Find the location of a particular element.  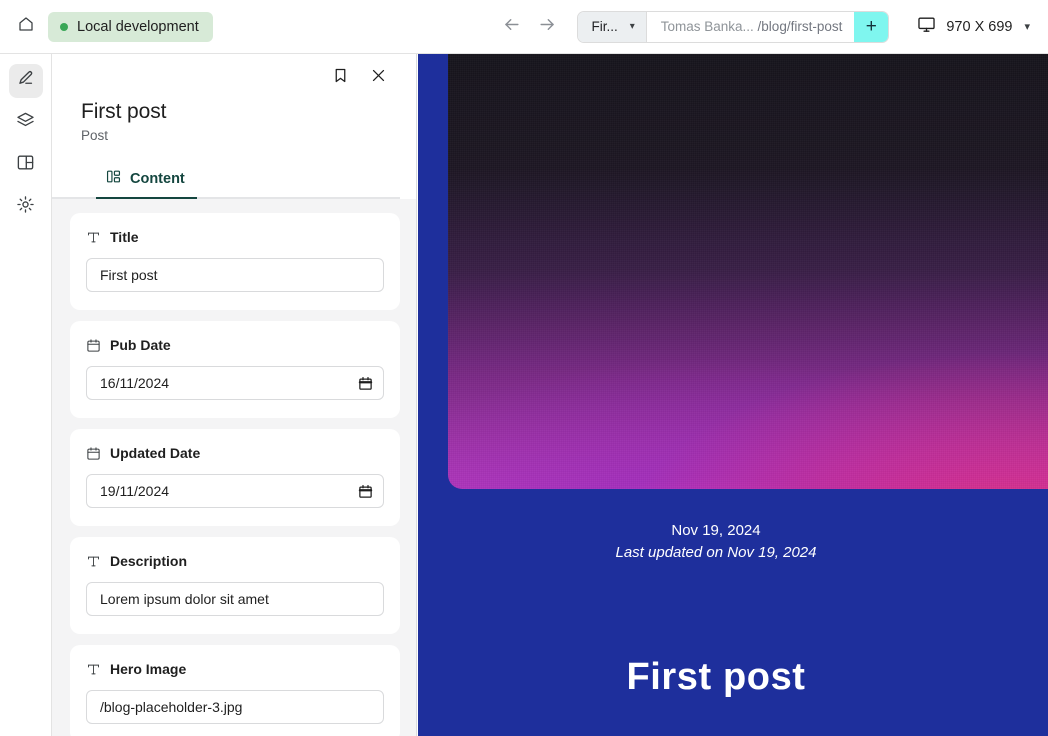

title-input: First post is located at coordinates (235, 275).